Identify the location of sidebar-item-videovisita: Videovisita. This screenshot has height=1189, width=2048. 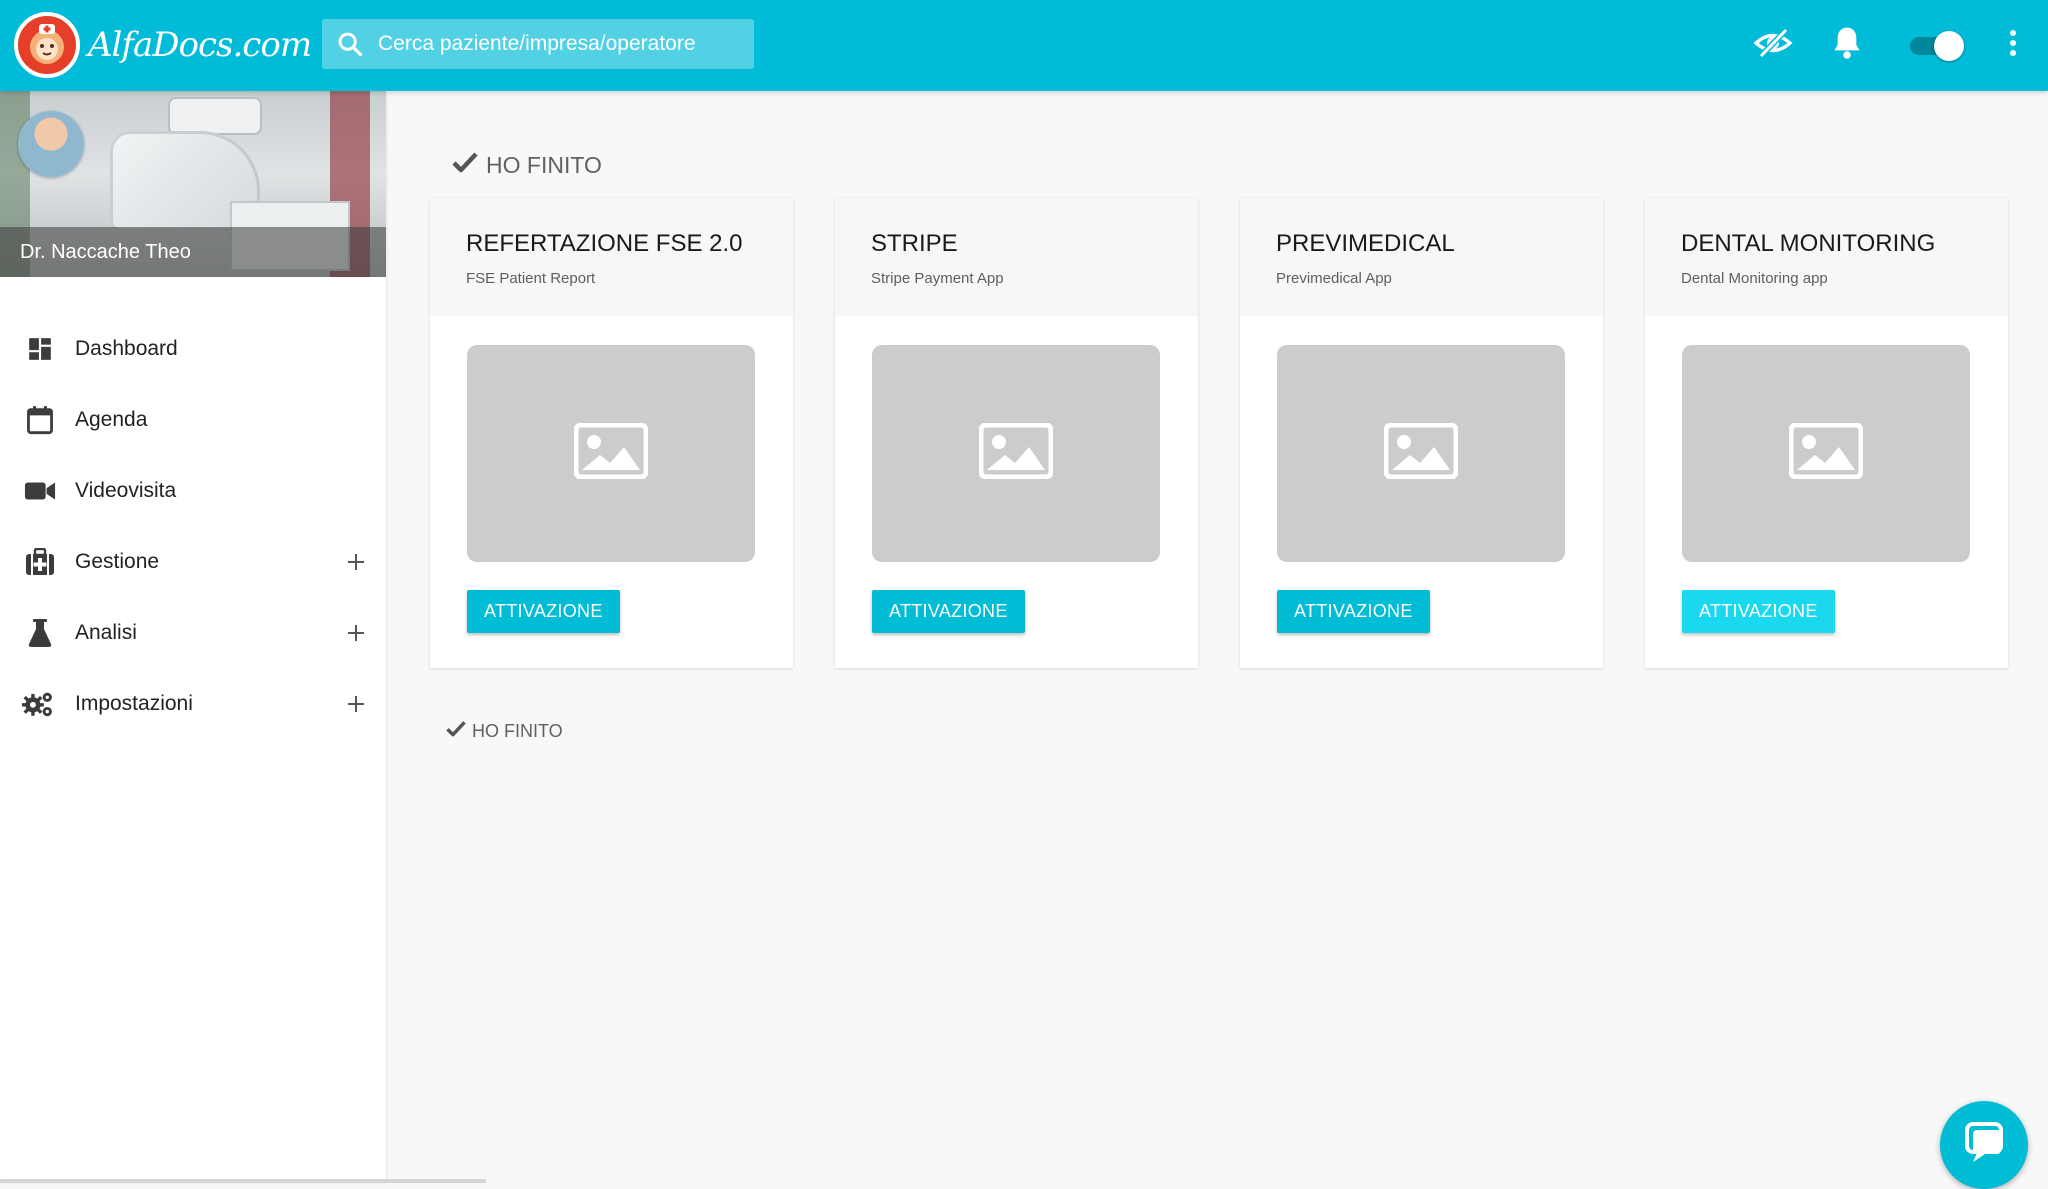
(193, 490).